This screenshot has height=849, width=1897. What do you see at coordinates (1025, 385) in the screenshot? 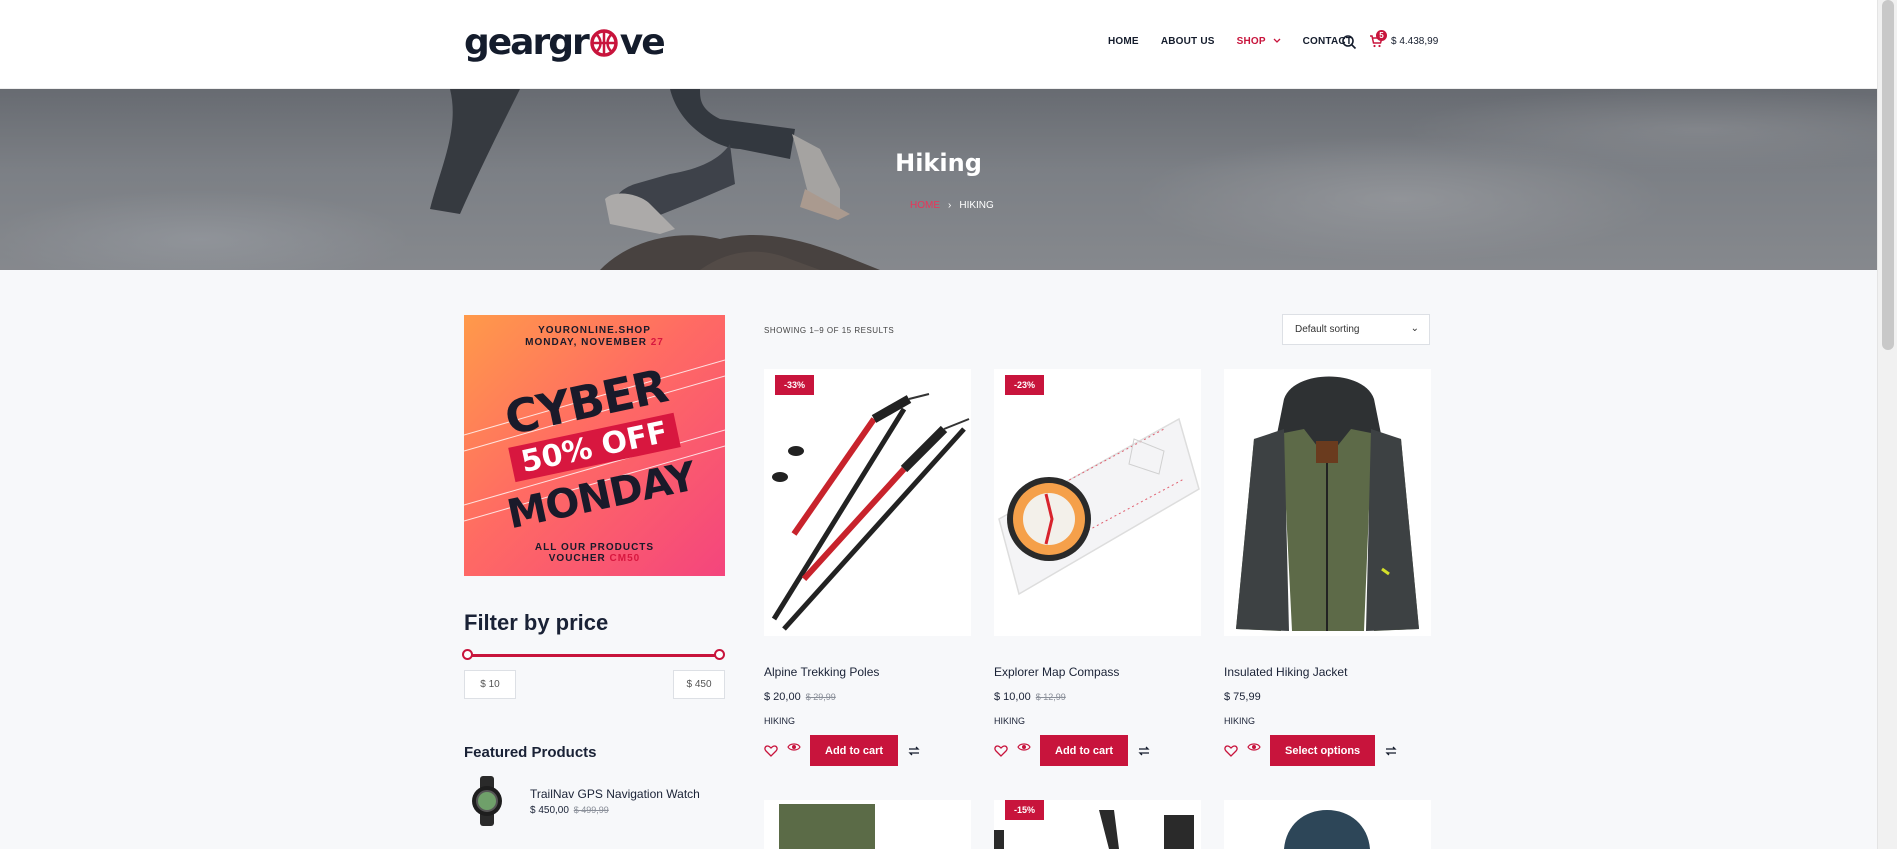
I see `discount-badge: -23%` at bounding box center [1025, 385].